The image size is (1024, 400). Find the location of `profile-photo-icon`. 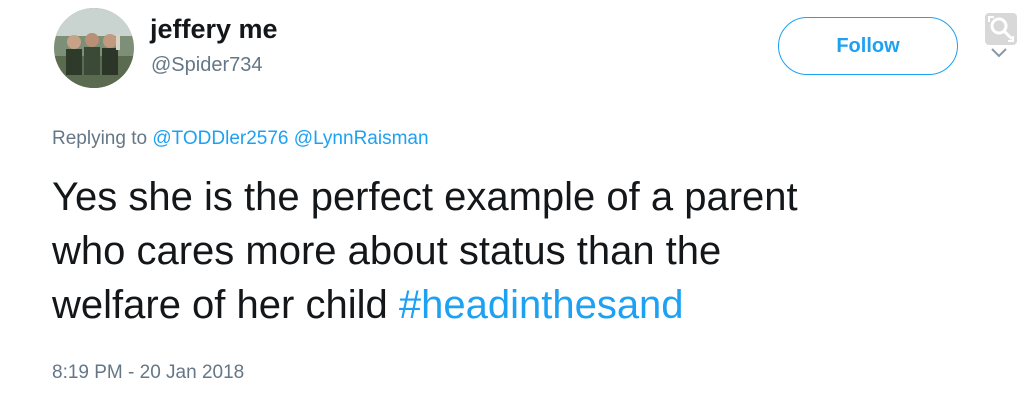

profile-photo-icon is located at coordinates (94, 48).